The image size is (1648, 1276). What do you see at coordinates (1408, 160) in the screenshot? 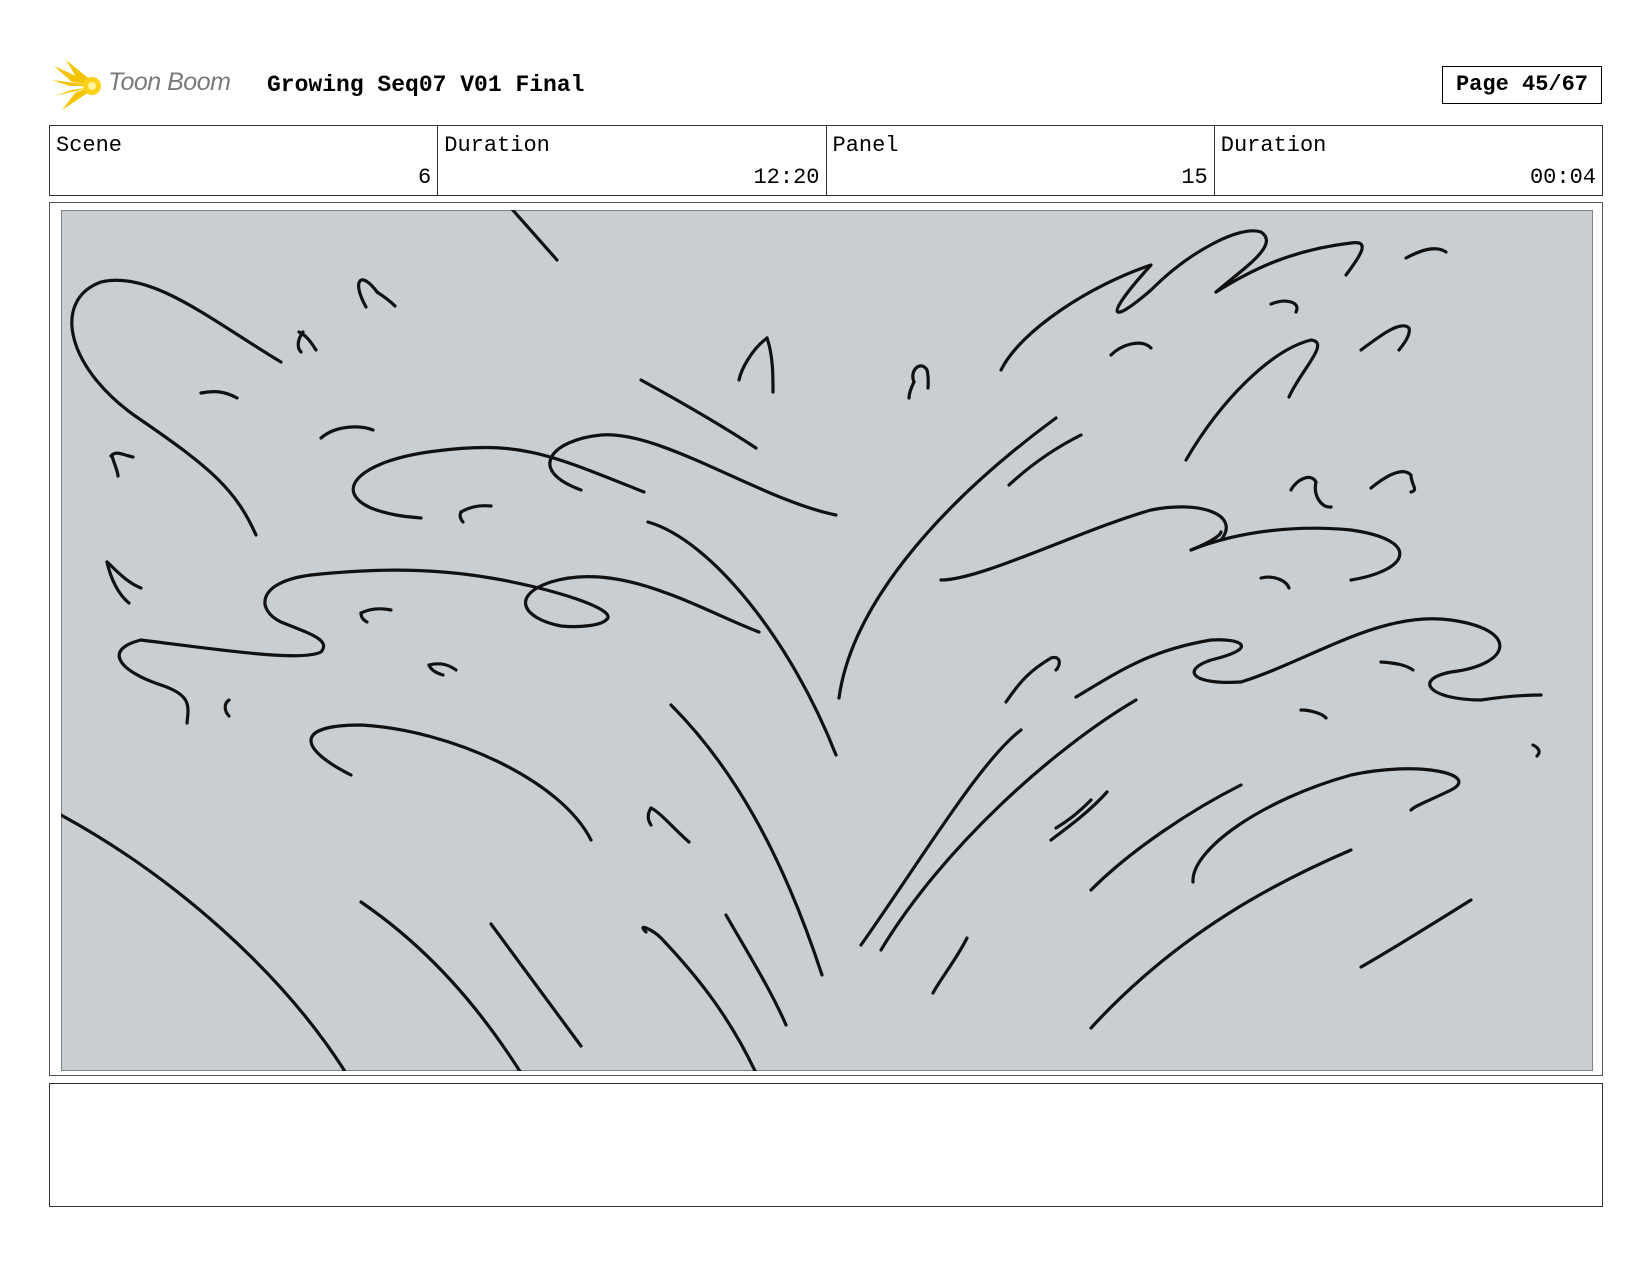
I see `panel-duration-cell: Duration 00:04` at bounding box center [1408, 160].